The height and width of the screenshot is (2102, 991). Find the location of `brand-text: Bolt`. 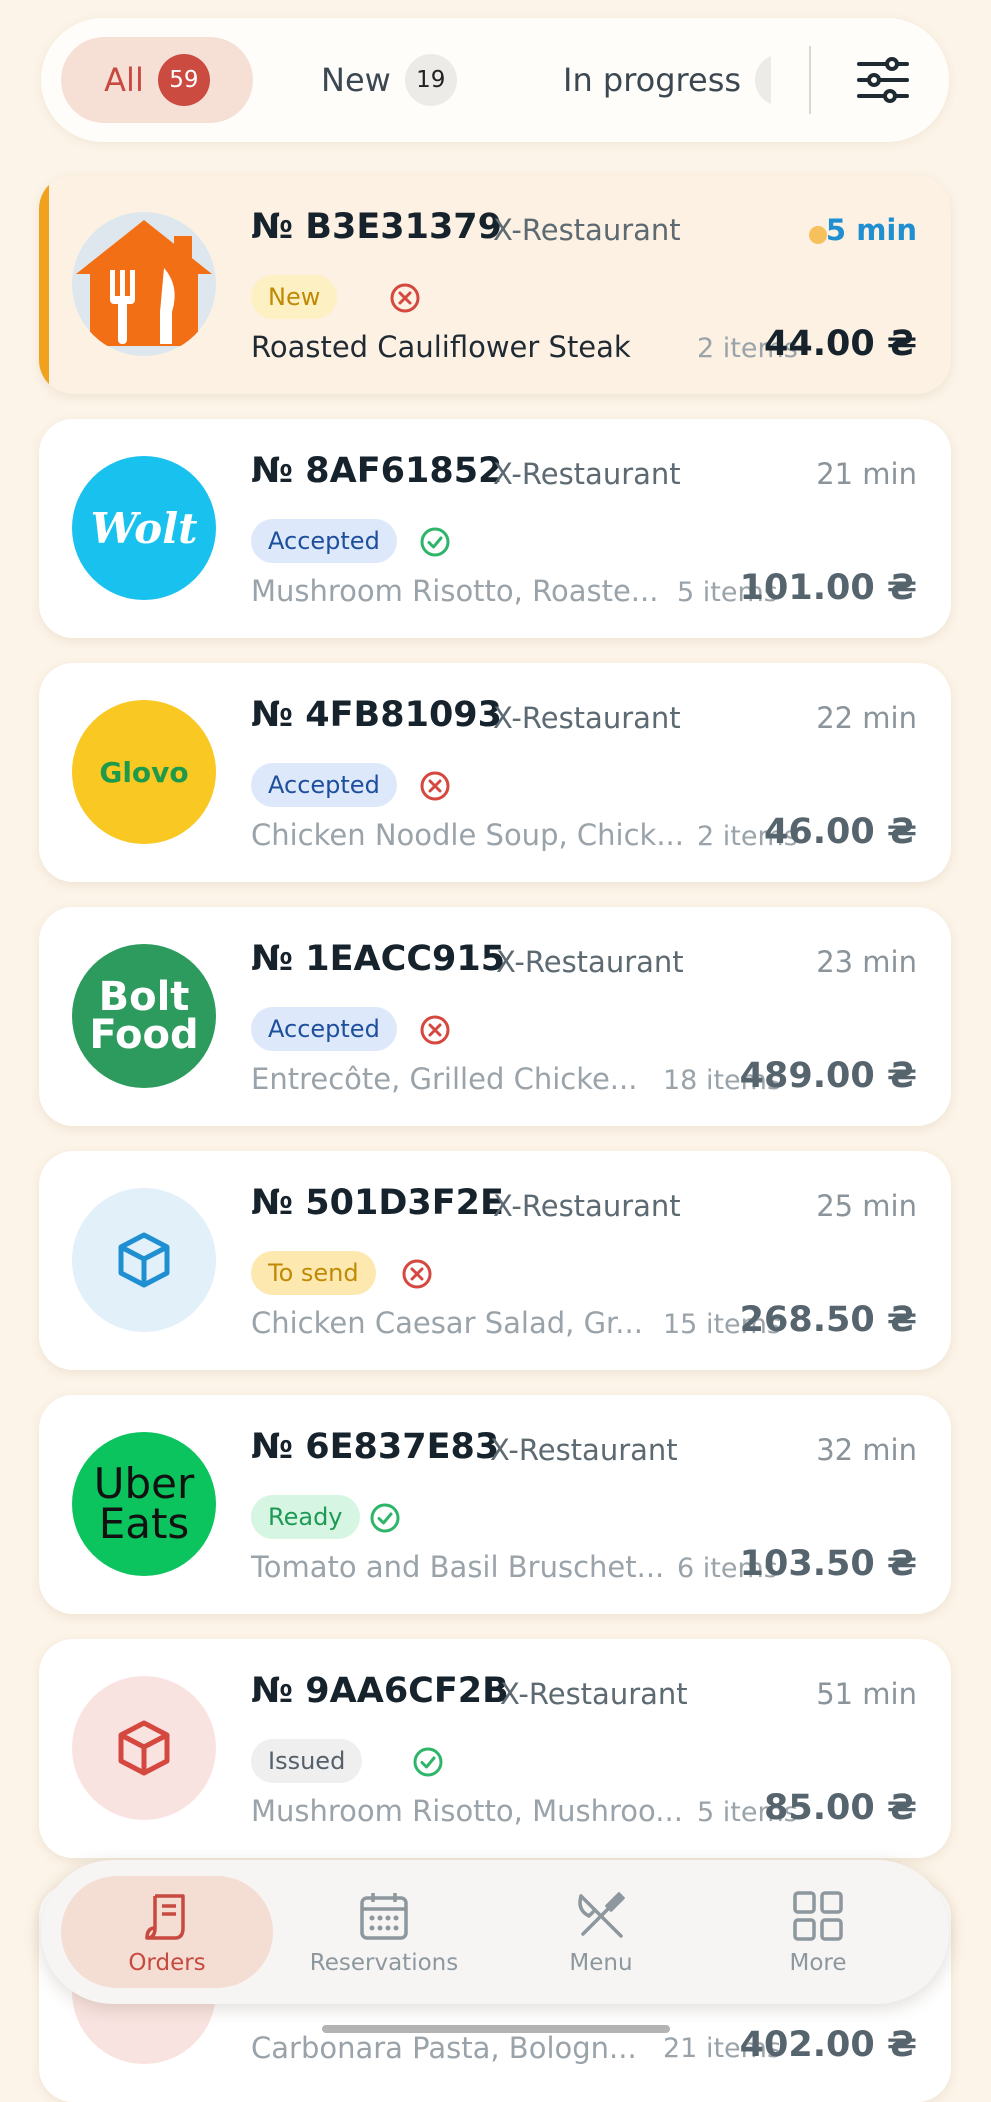

brand-text: Bolt is located at coordinates (144, 997).